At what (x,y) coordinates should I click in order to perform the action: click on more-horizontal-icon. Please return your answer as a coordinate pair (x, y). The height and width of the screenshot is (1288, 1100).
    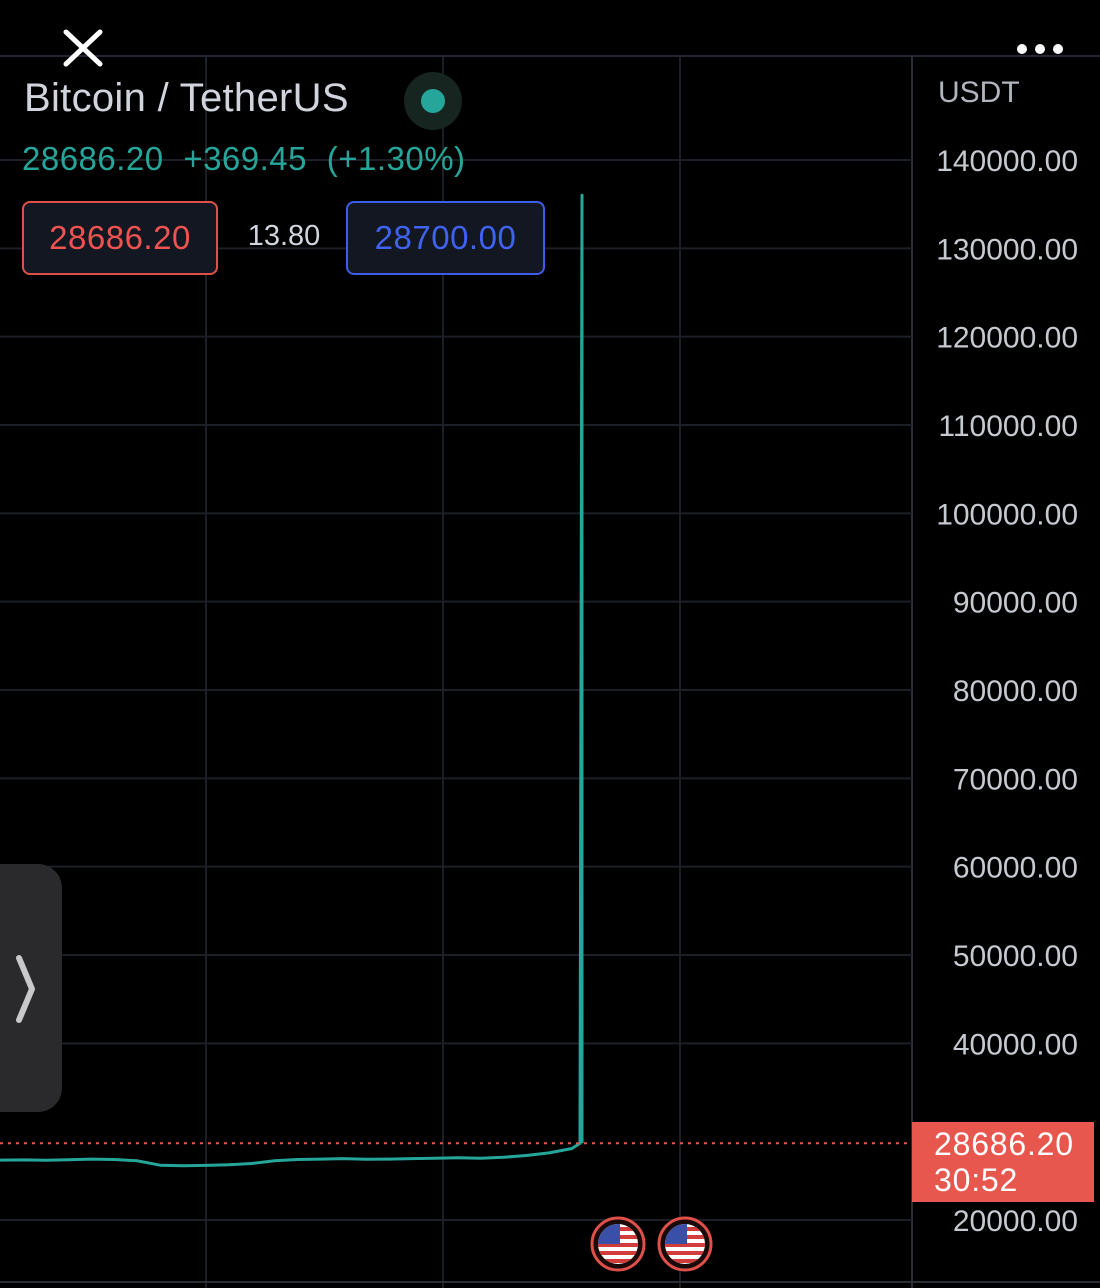
    Looking at the image, I should click on (1040, 49).